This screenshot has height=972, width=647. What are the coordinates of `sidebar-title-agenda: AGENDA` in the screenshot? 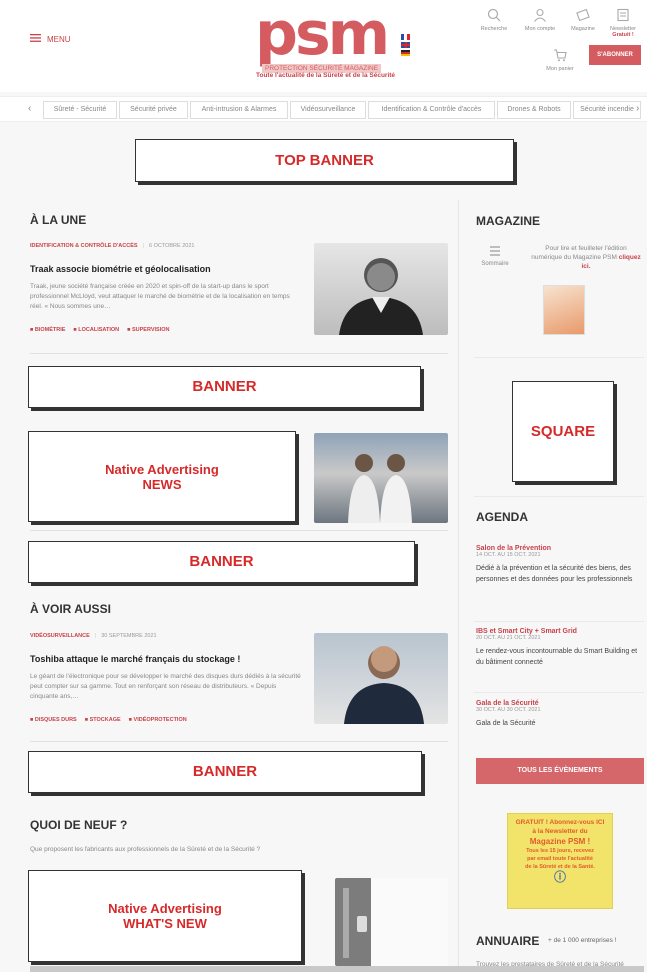 It's located at (502, 517).